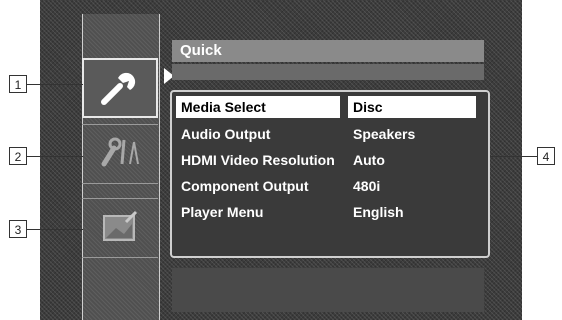 The image size is (562, 320). I want to click on menu-row-audio-output: Audio Output Speakers, so click(329, 134).